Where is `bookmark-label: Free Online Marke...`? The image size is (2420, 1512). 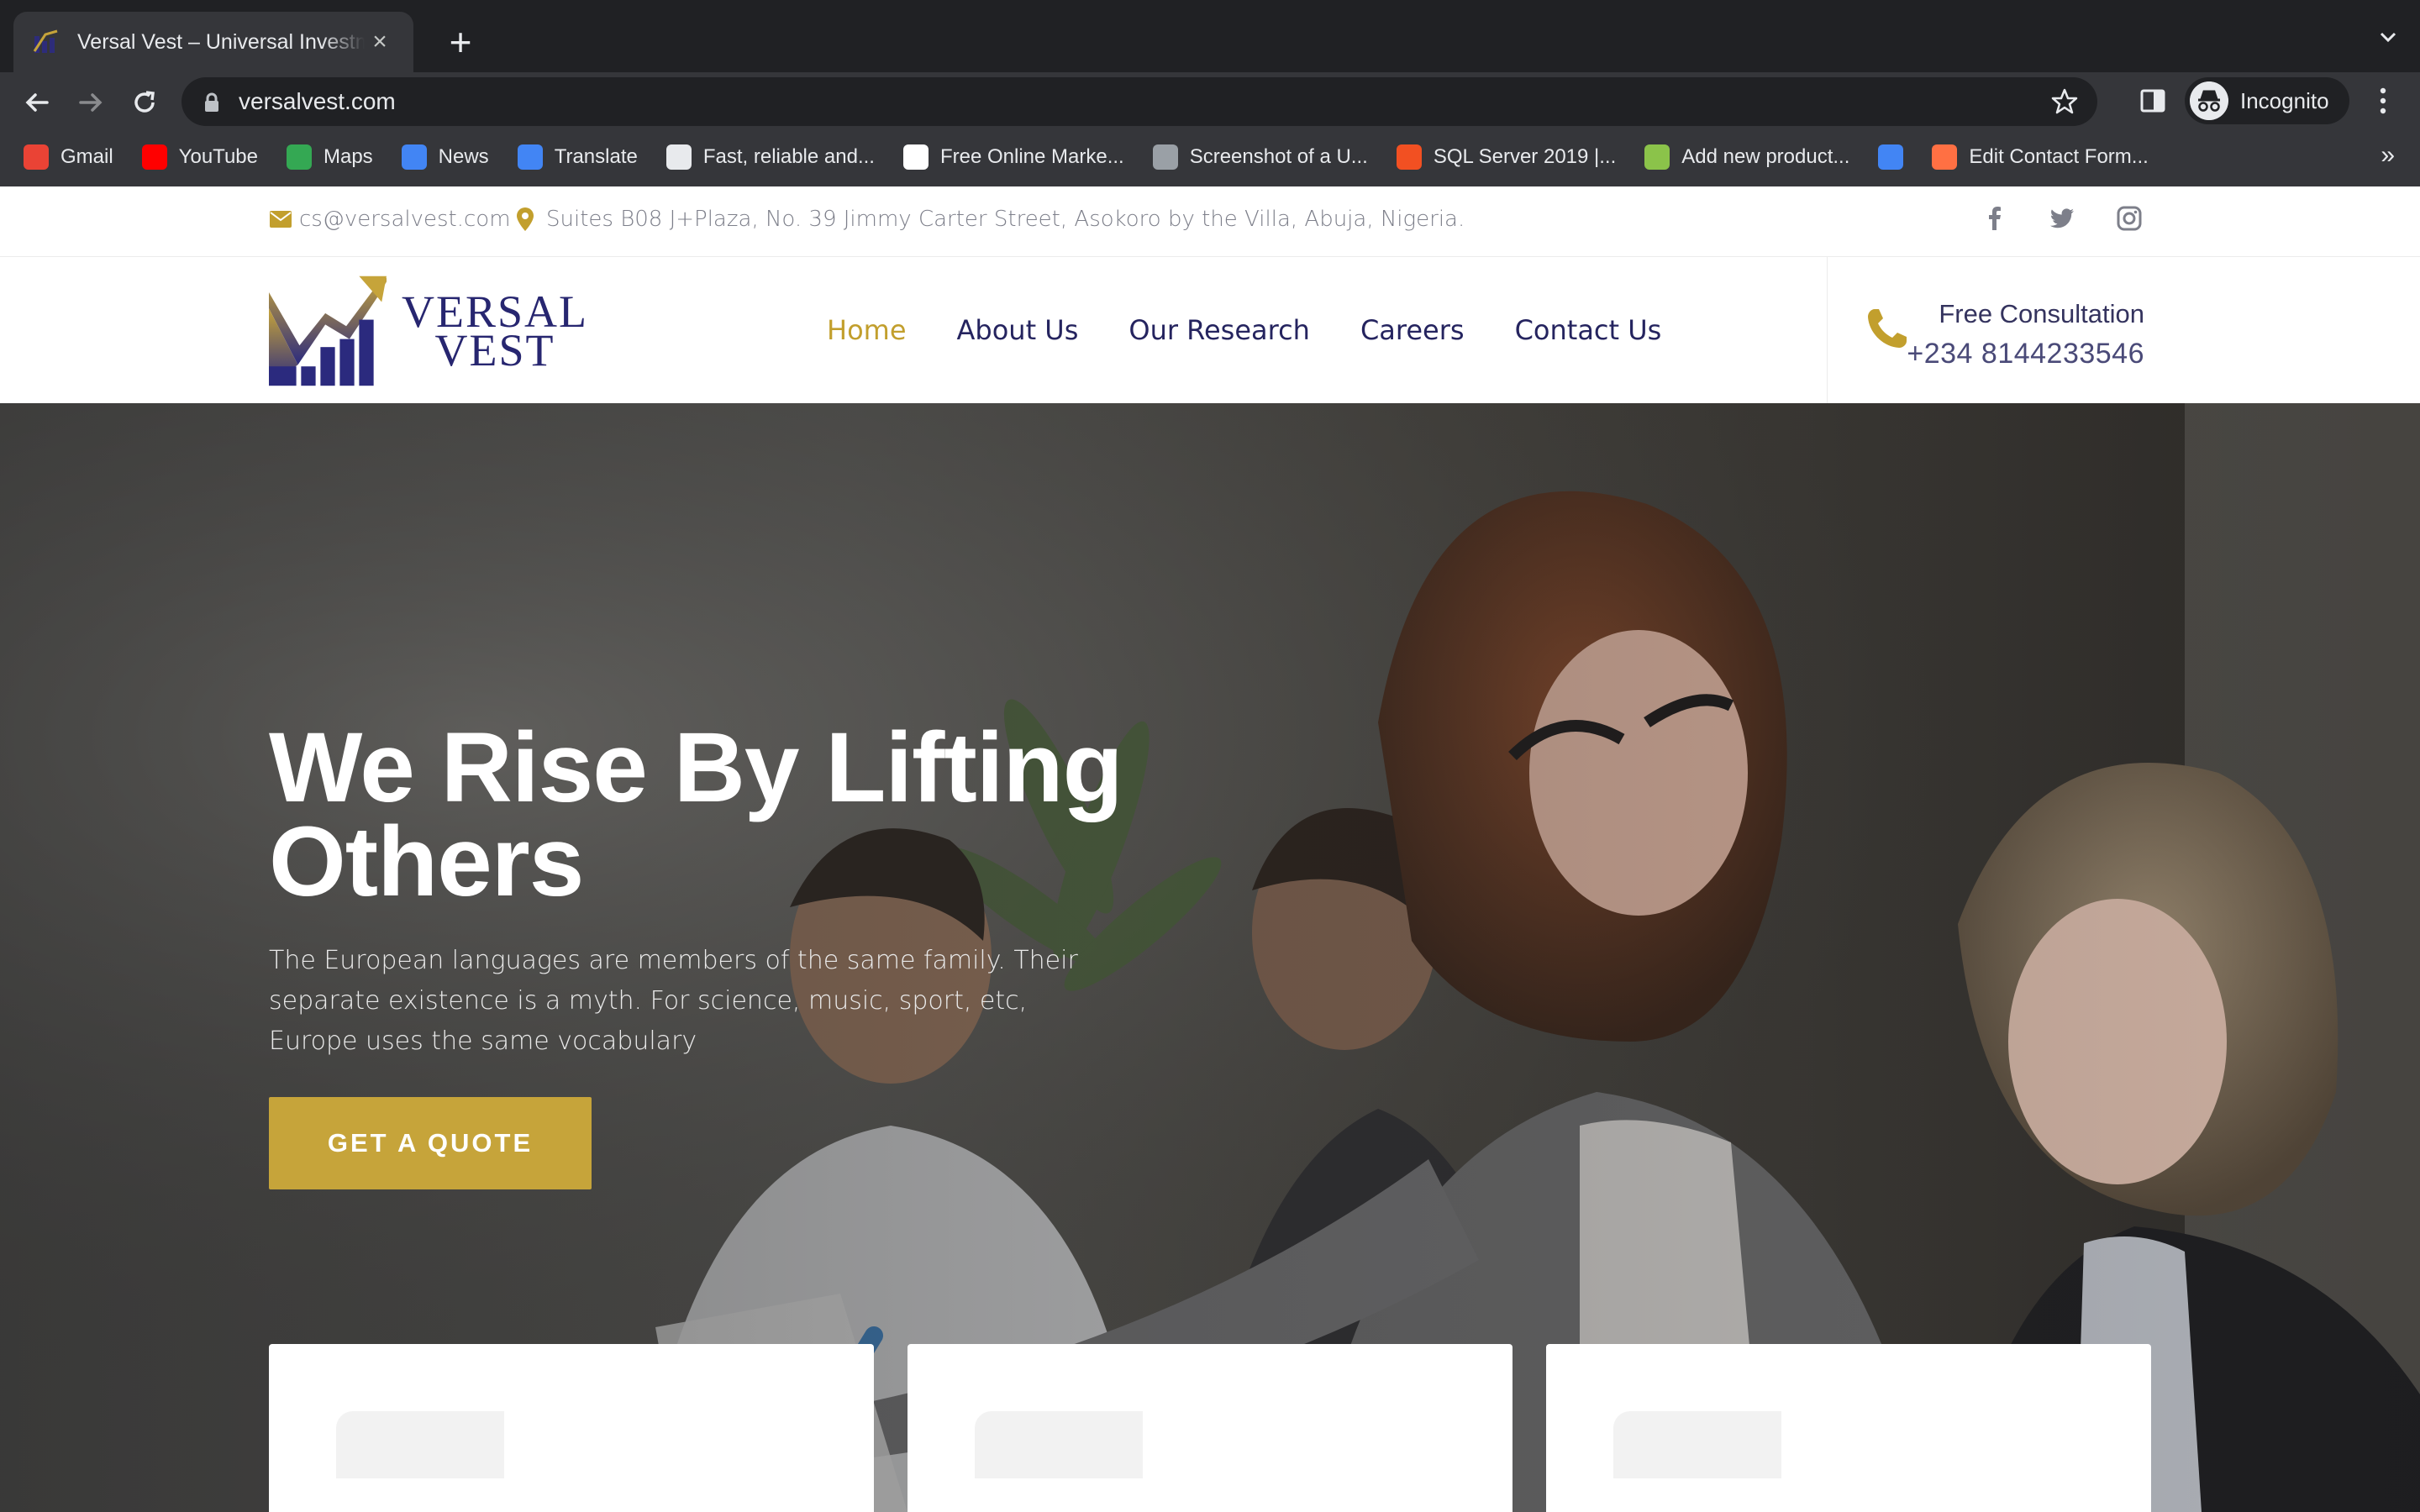
bookmark-label: Free Online Marke... is located at coordinates (1031, 156).